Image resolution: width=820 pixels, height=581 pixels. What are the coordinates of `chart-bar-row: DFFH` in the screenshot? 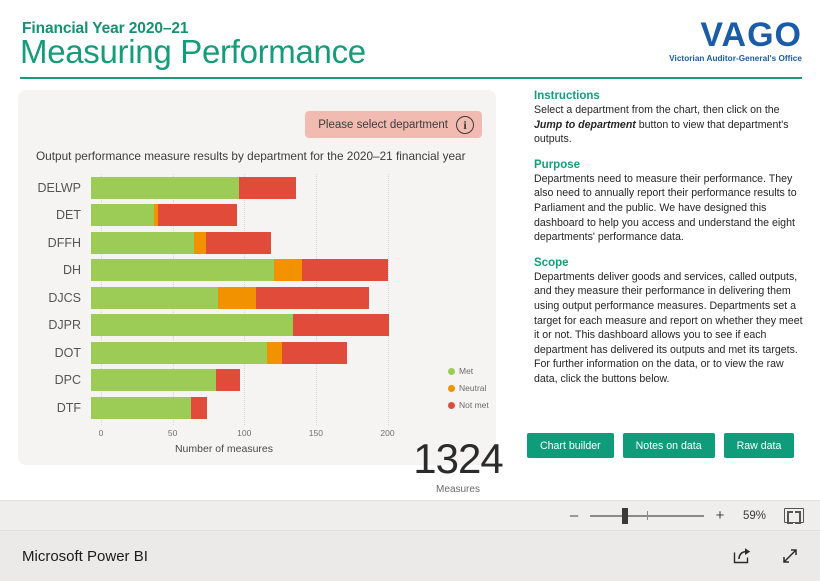 It's located at (257, 243).